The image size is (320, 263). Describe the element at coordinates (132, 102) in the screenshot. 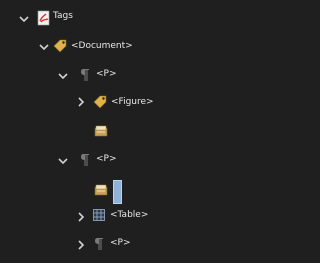

I see `tree-label-figure: <Figure>` at that location.